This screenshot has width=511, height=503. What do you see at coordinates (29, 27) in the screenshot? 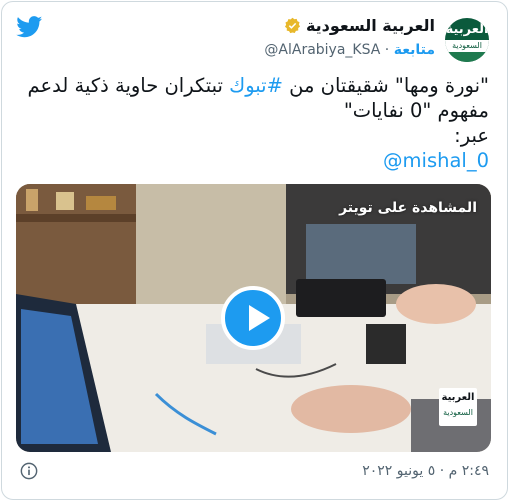
I see `twitter-bird-icon` at bounding box center [29, 27].